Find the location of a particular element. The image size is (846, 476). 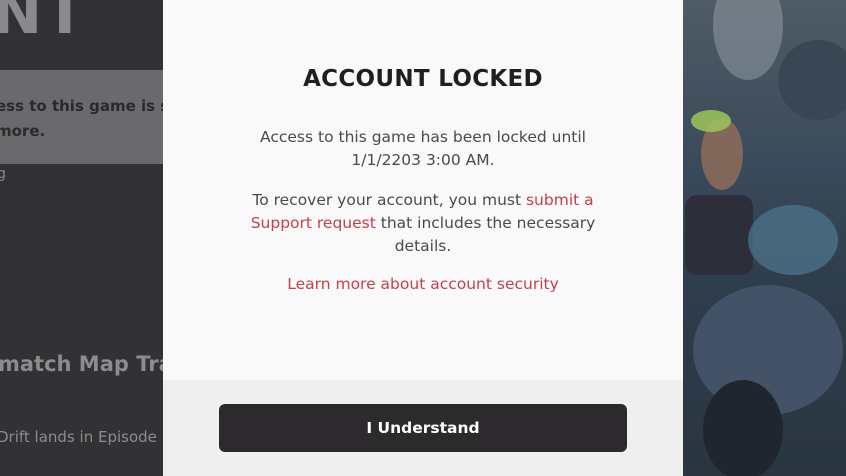

background-news-subline: Drift lands in Episode is located at coordinates (78, 437).